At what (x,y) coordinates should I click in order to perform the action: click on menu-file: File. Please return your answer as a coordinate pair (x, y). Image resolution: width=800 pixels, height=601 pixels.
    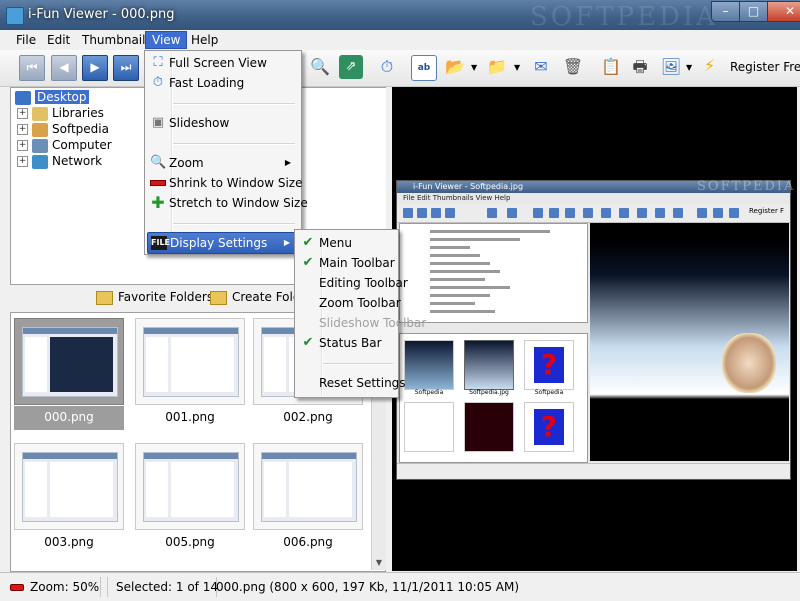
    Looking at the image, I should click on (26, 40).